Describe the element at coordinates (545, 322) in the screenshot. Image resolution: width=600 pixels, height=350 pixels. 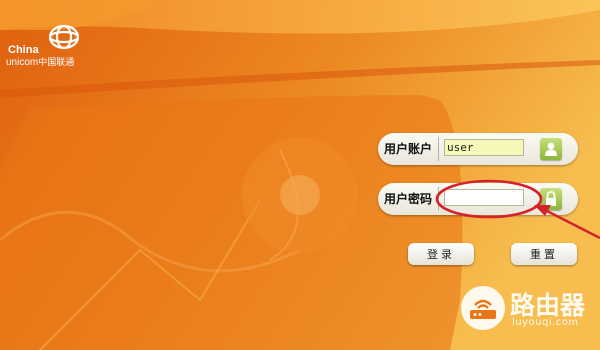
I see `watermark-url: luyouqi.com` at that location.